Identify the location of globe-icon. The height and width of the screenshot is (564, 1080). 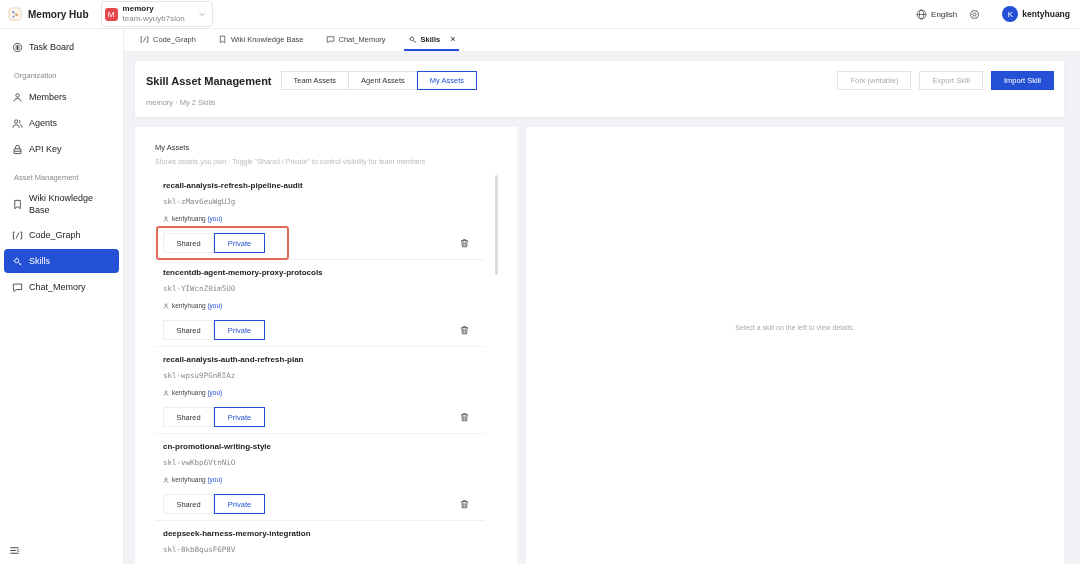
(922, 14).